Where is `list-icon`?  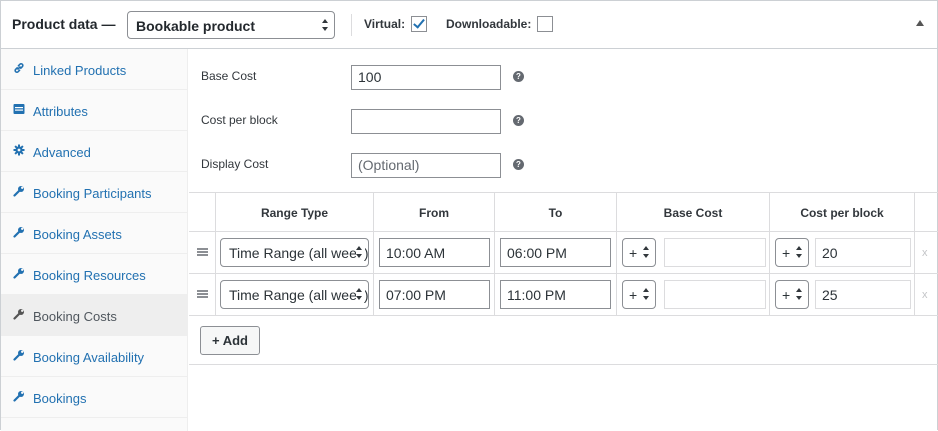
list-icon is located at coordinates (19, 109).